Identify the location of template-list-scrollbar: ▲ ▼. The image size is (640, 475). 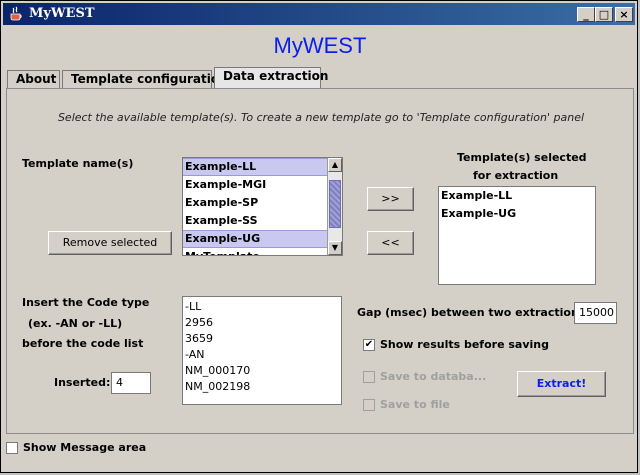
(334, 206).